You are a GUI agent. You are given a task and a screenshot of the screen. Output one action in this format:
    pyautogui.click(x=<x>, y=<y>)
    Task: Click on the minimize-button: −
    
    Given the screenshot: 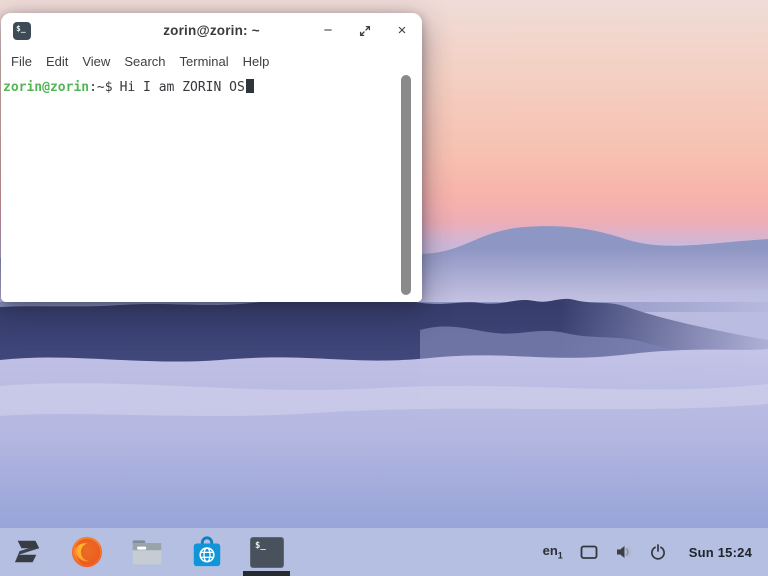 What is the action you would take?
    pyautogui.click(x=328, y=30)
    